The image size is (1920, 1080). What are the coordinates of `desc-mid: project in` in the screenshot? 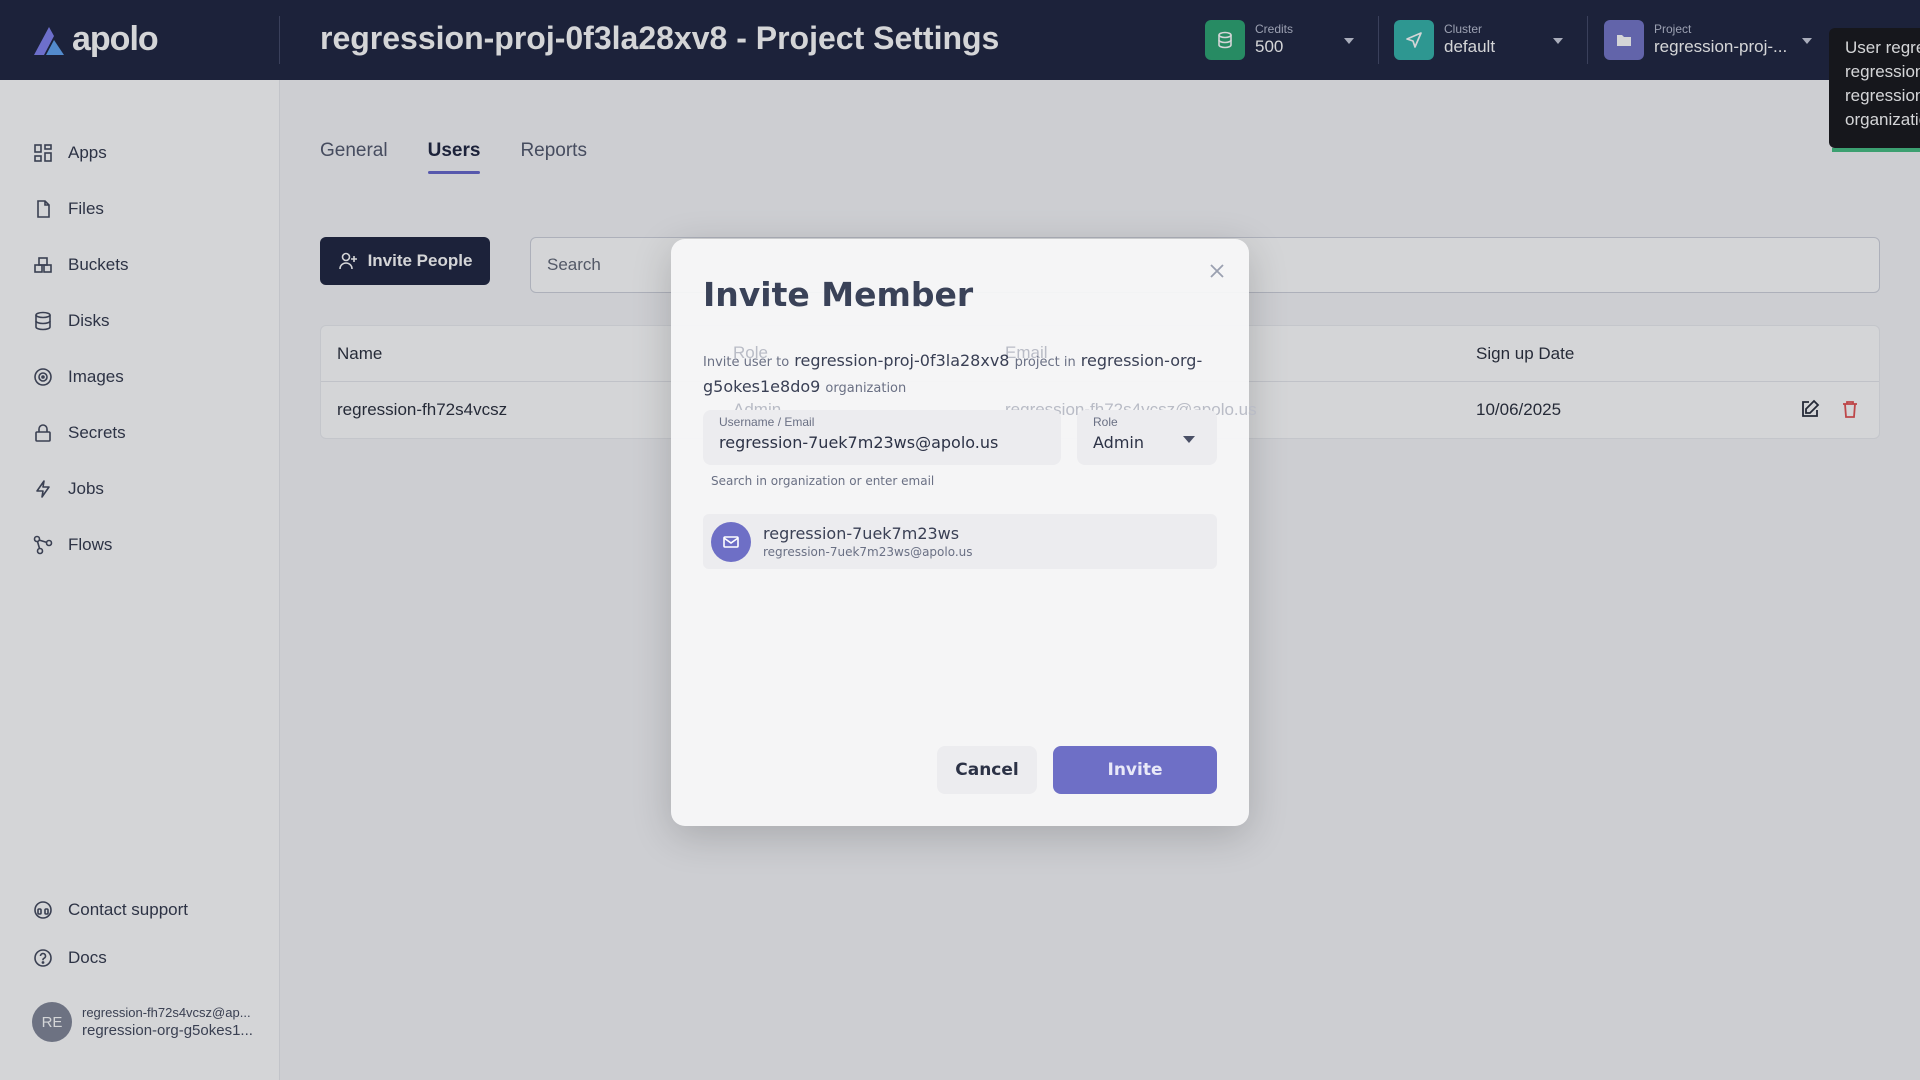 It's located at (1045, 362).